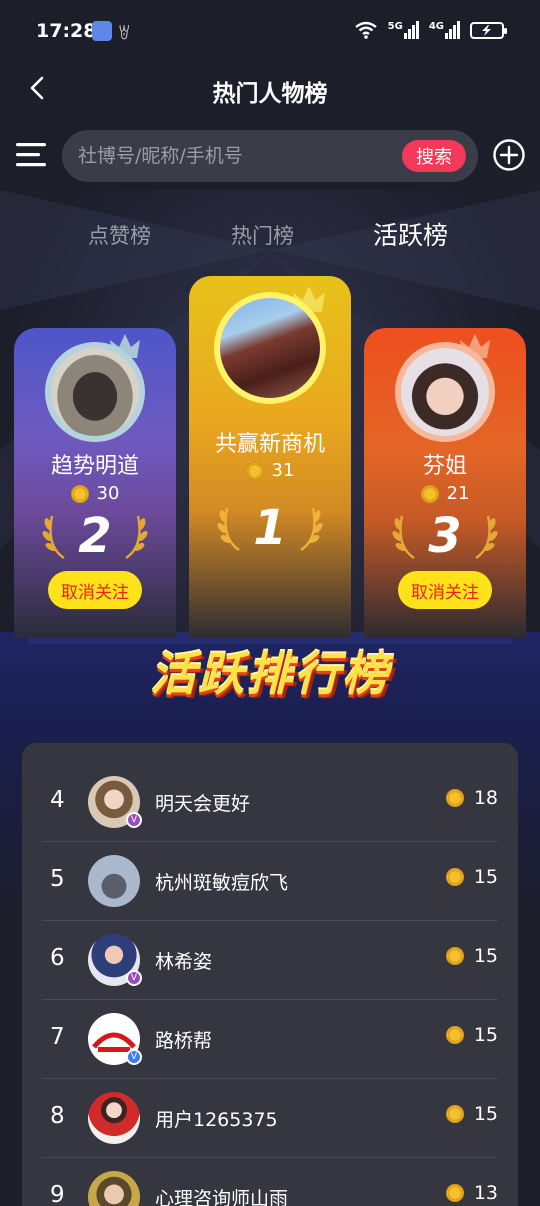 The image size is (540, 1206). I want to click on tab-active: 活跃榜, so click(410, 234).